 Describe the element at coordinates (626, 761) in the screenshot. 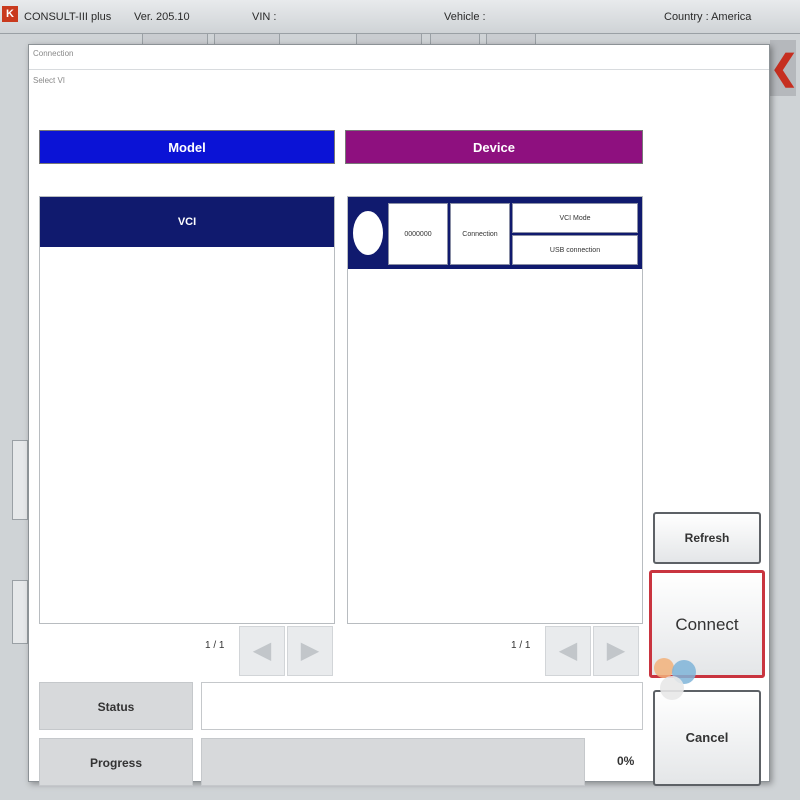

I see `progress-percent: 0%` at that location.